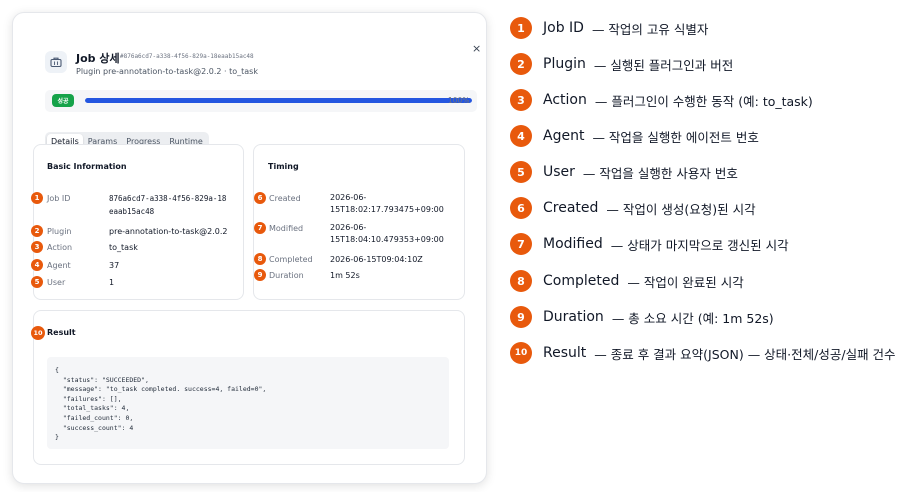 The height and width of the screenshot is (492, 924). I want to click on legend-name: Job ID, so click(563, 28).